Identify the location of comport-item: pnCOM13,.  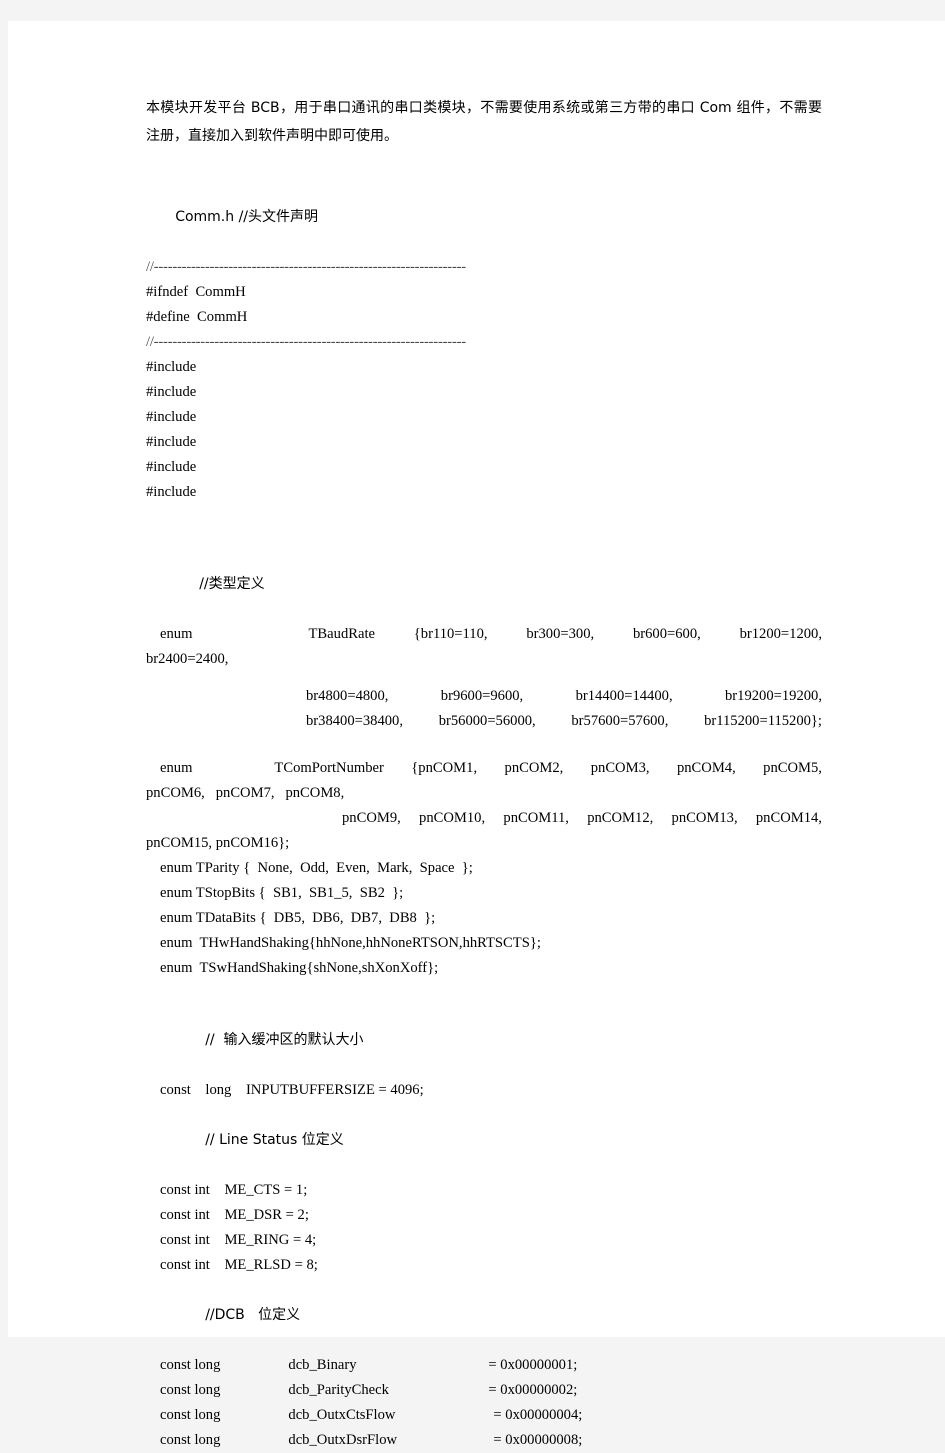
(704, 818).